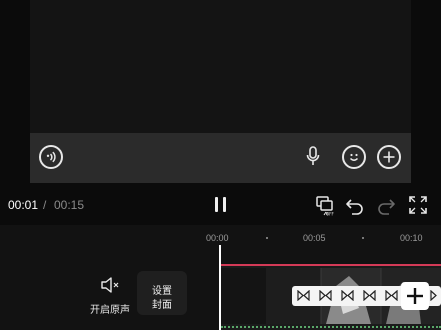  What do you see at coordinates (110, 285) in the screenshot?
I see `speaker-muted-icon` at bounding box center [110, 285].